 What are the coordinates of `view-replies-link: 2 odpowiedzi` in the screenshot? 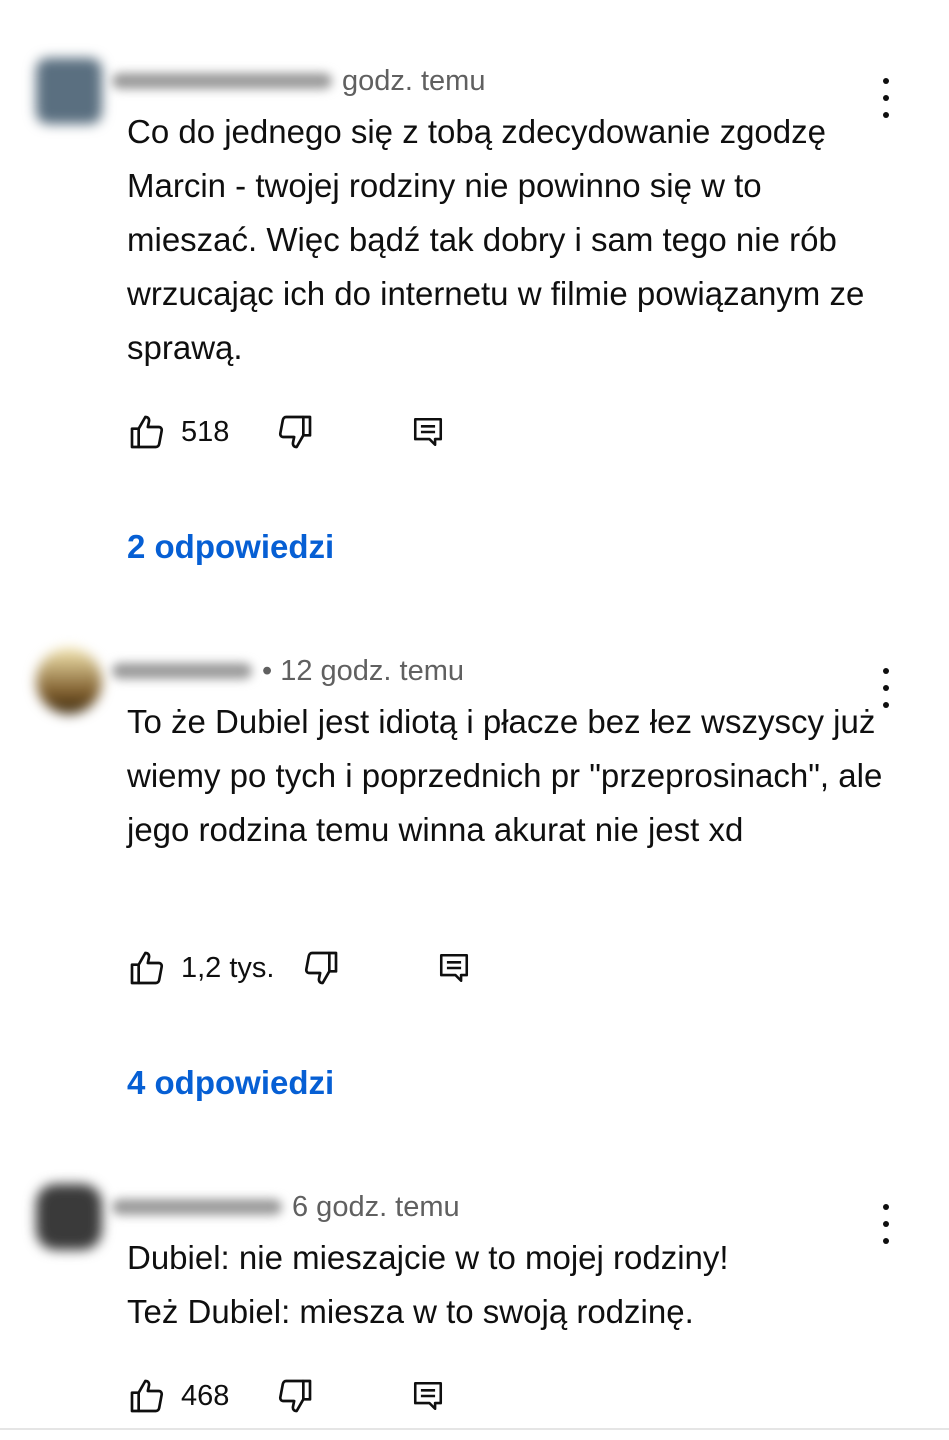 It's located at (230, 547).